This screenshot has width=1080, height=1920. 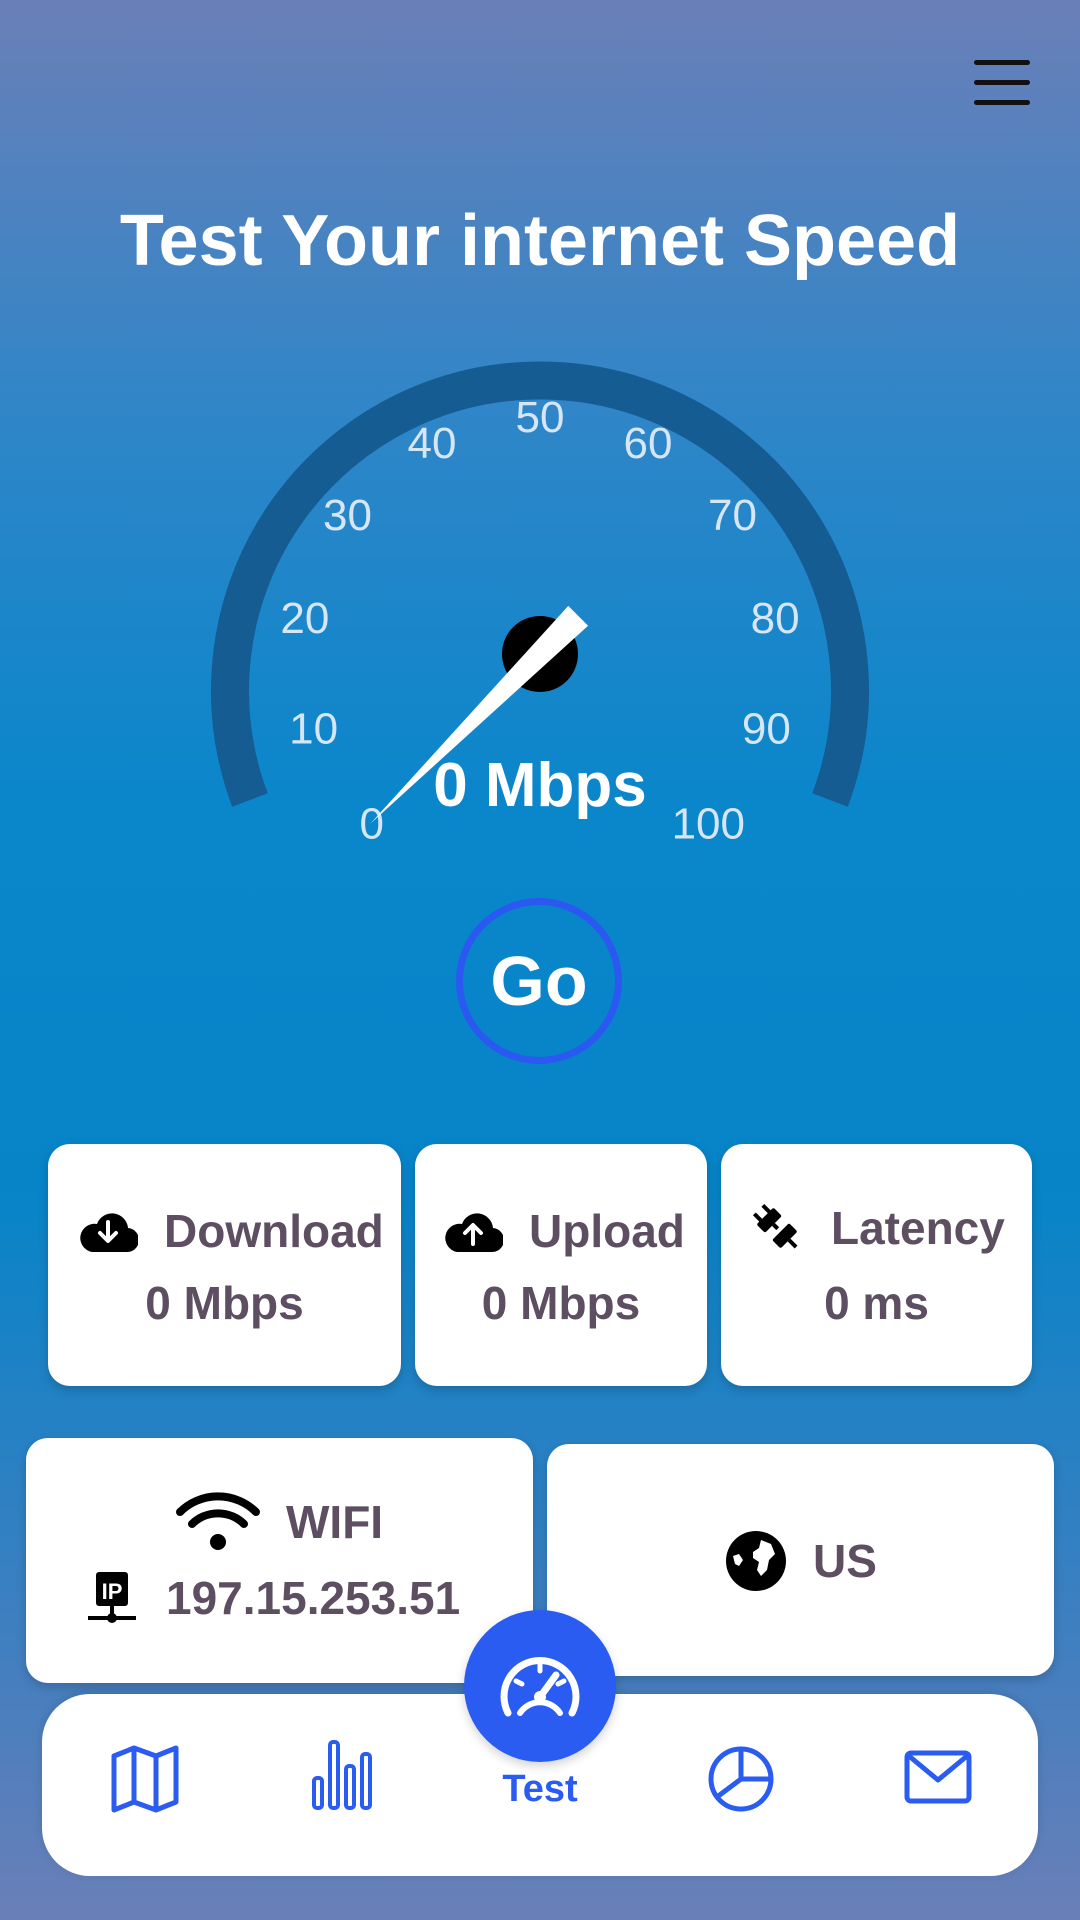 What do you see at coordinates (347, 515) in the screenshot?
I see `gauge-tick-label: 30` at bounding box center [347, 515].